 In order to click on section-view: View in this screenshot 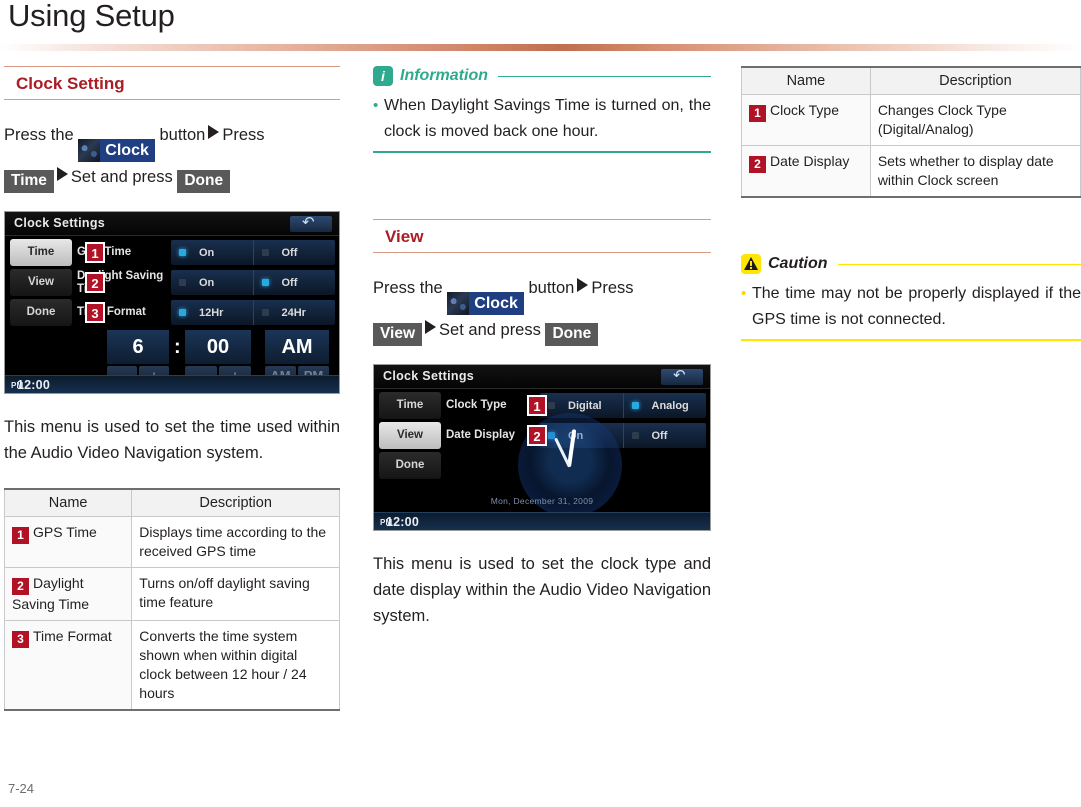, I will do `click(542, 236)`.